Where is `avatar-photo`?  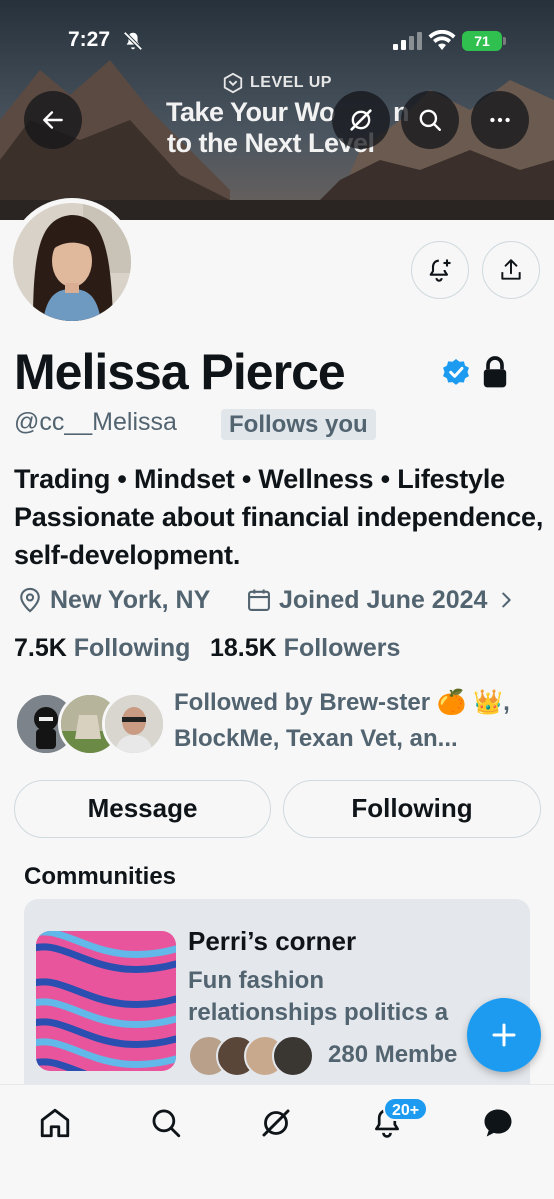 avatar-photo is located at coordinates (72, 262).